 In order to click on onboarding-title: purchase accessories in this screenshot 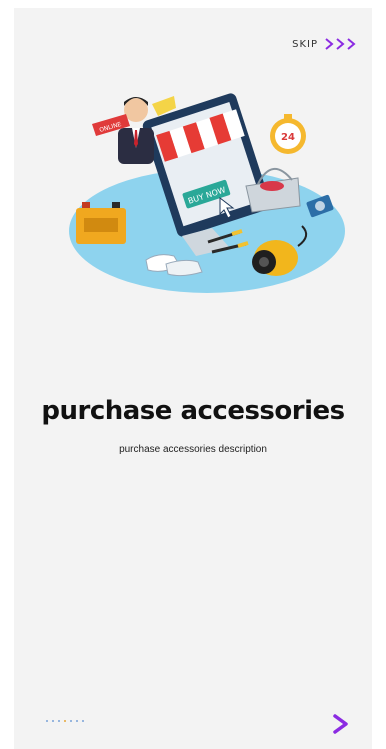, I will do `click(193, 411)`.